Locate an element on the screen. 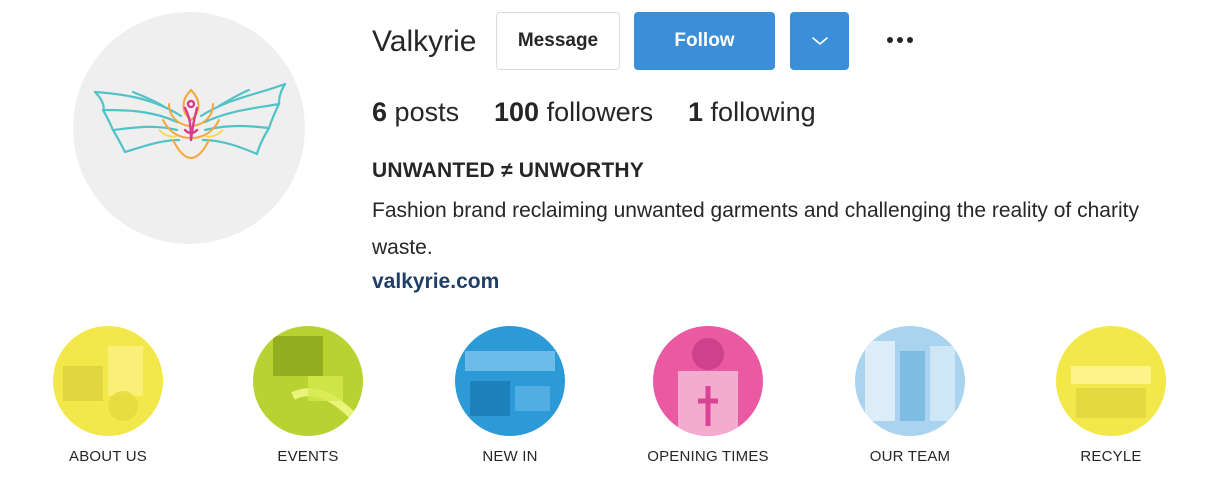  highlight-new-in: NEW IN is located at coordinates (510, 395).